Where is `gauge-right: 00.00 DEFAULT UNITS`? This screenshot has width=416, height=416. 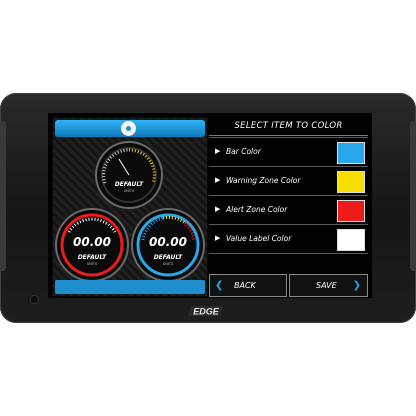
gauge-right: 00.00 DEFAULT UNITS is located at coordinates (168, 245).